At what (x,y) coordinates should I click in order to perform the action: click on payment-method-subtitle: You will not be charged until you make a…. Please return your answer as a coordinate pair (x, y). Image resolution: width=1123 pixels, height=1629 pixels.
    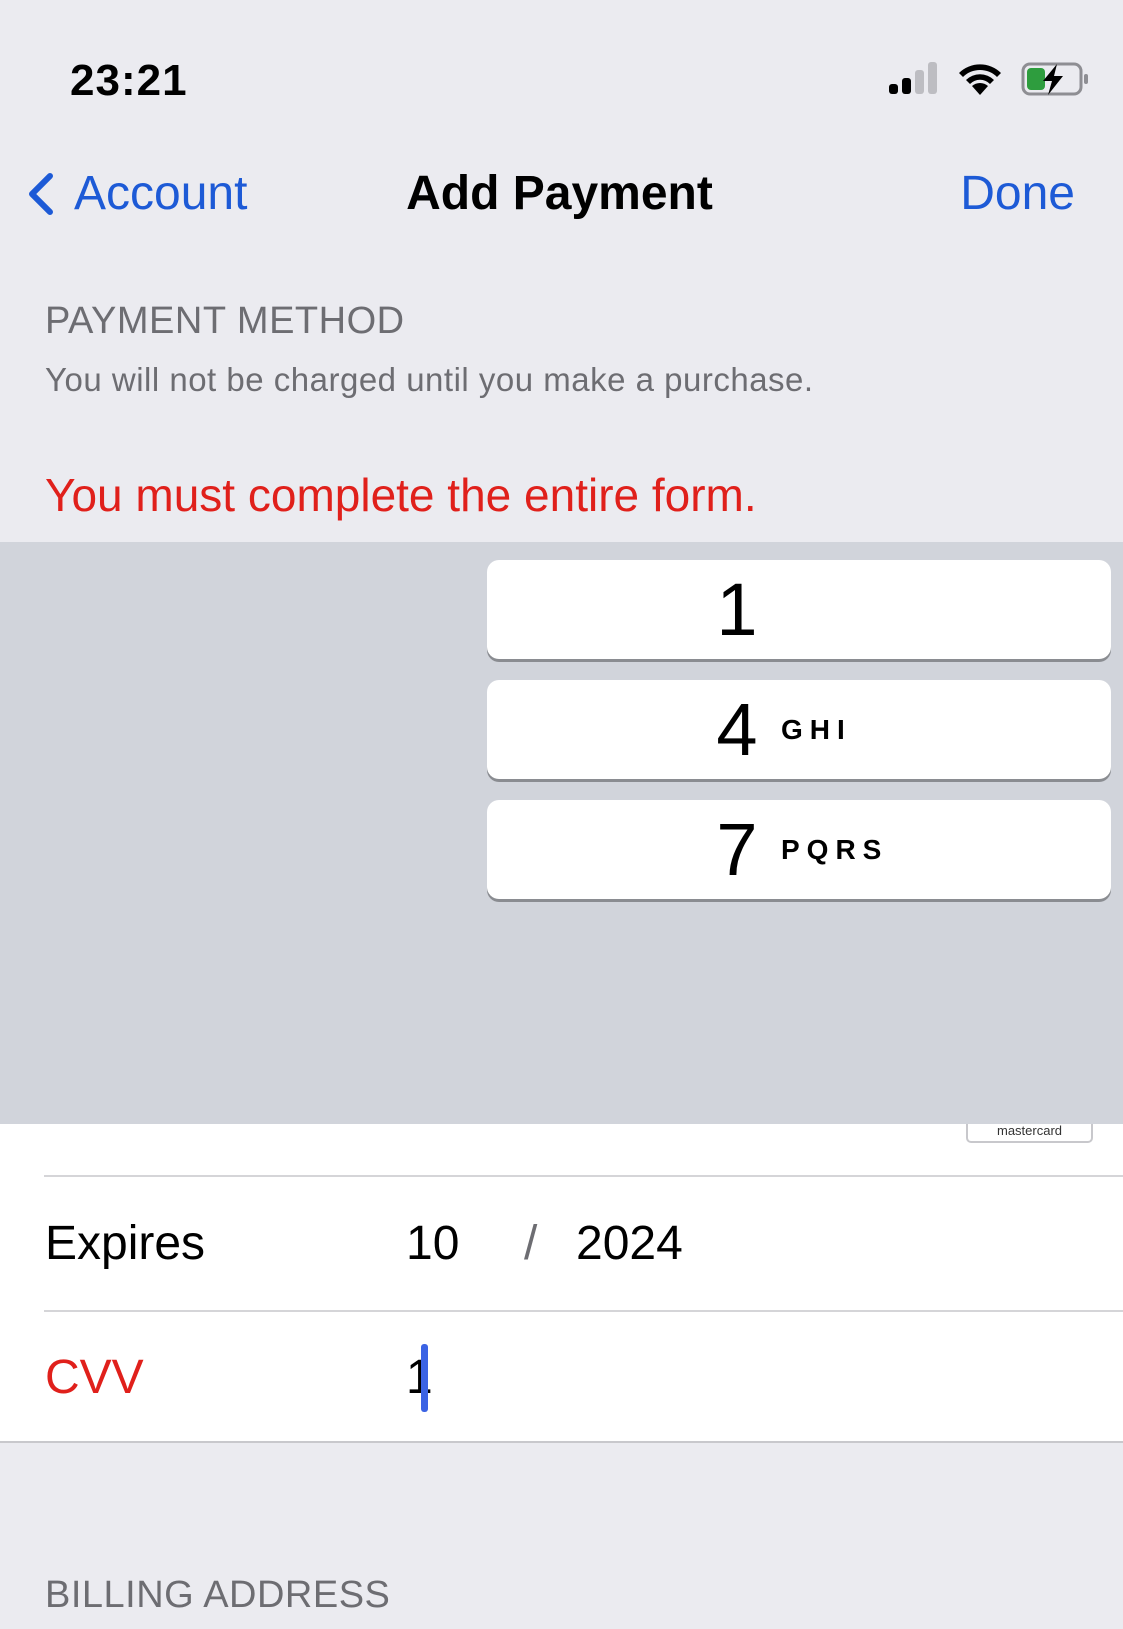
    Looking at the image, I should click on (429, 379).